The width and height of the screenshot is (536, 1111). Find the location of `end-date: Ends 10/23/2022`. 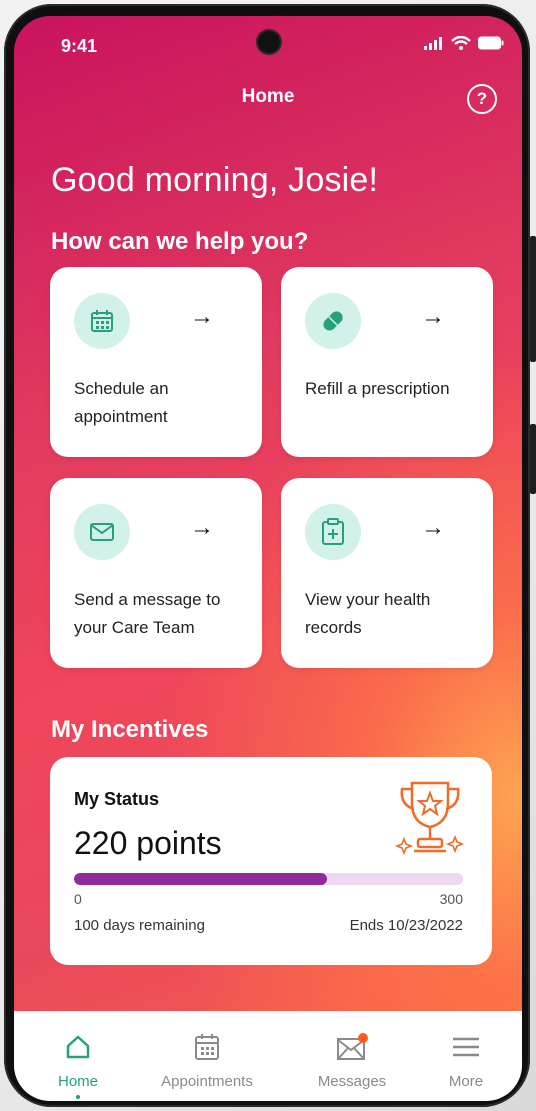

end-date: Ends 10/23/2022 is located at coordinates (406, 925).